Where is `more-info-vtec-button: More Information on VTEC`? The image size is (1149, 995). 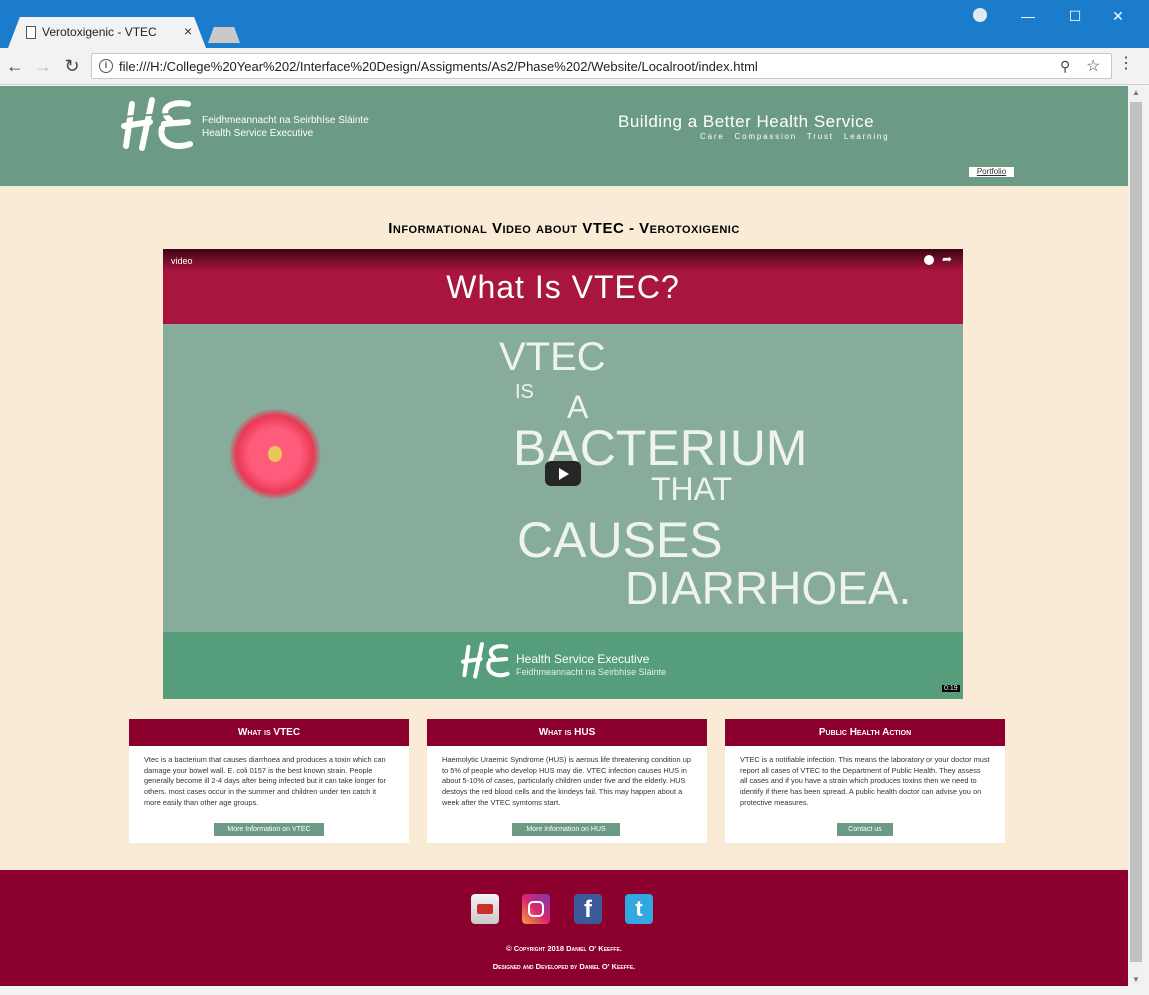
more-info-vtec-button: More Information on VTEC is located at coordinates (269, 829).